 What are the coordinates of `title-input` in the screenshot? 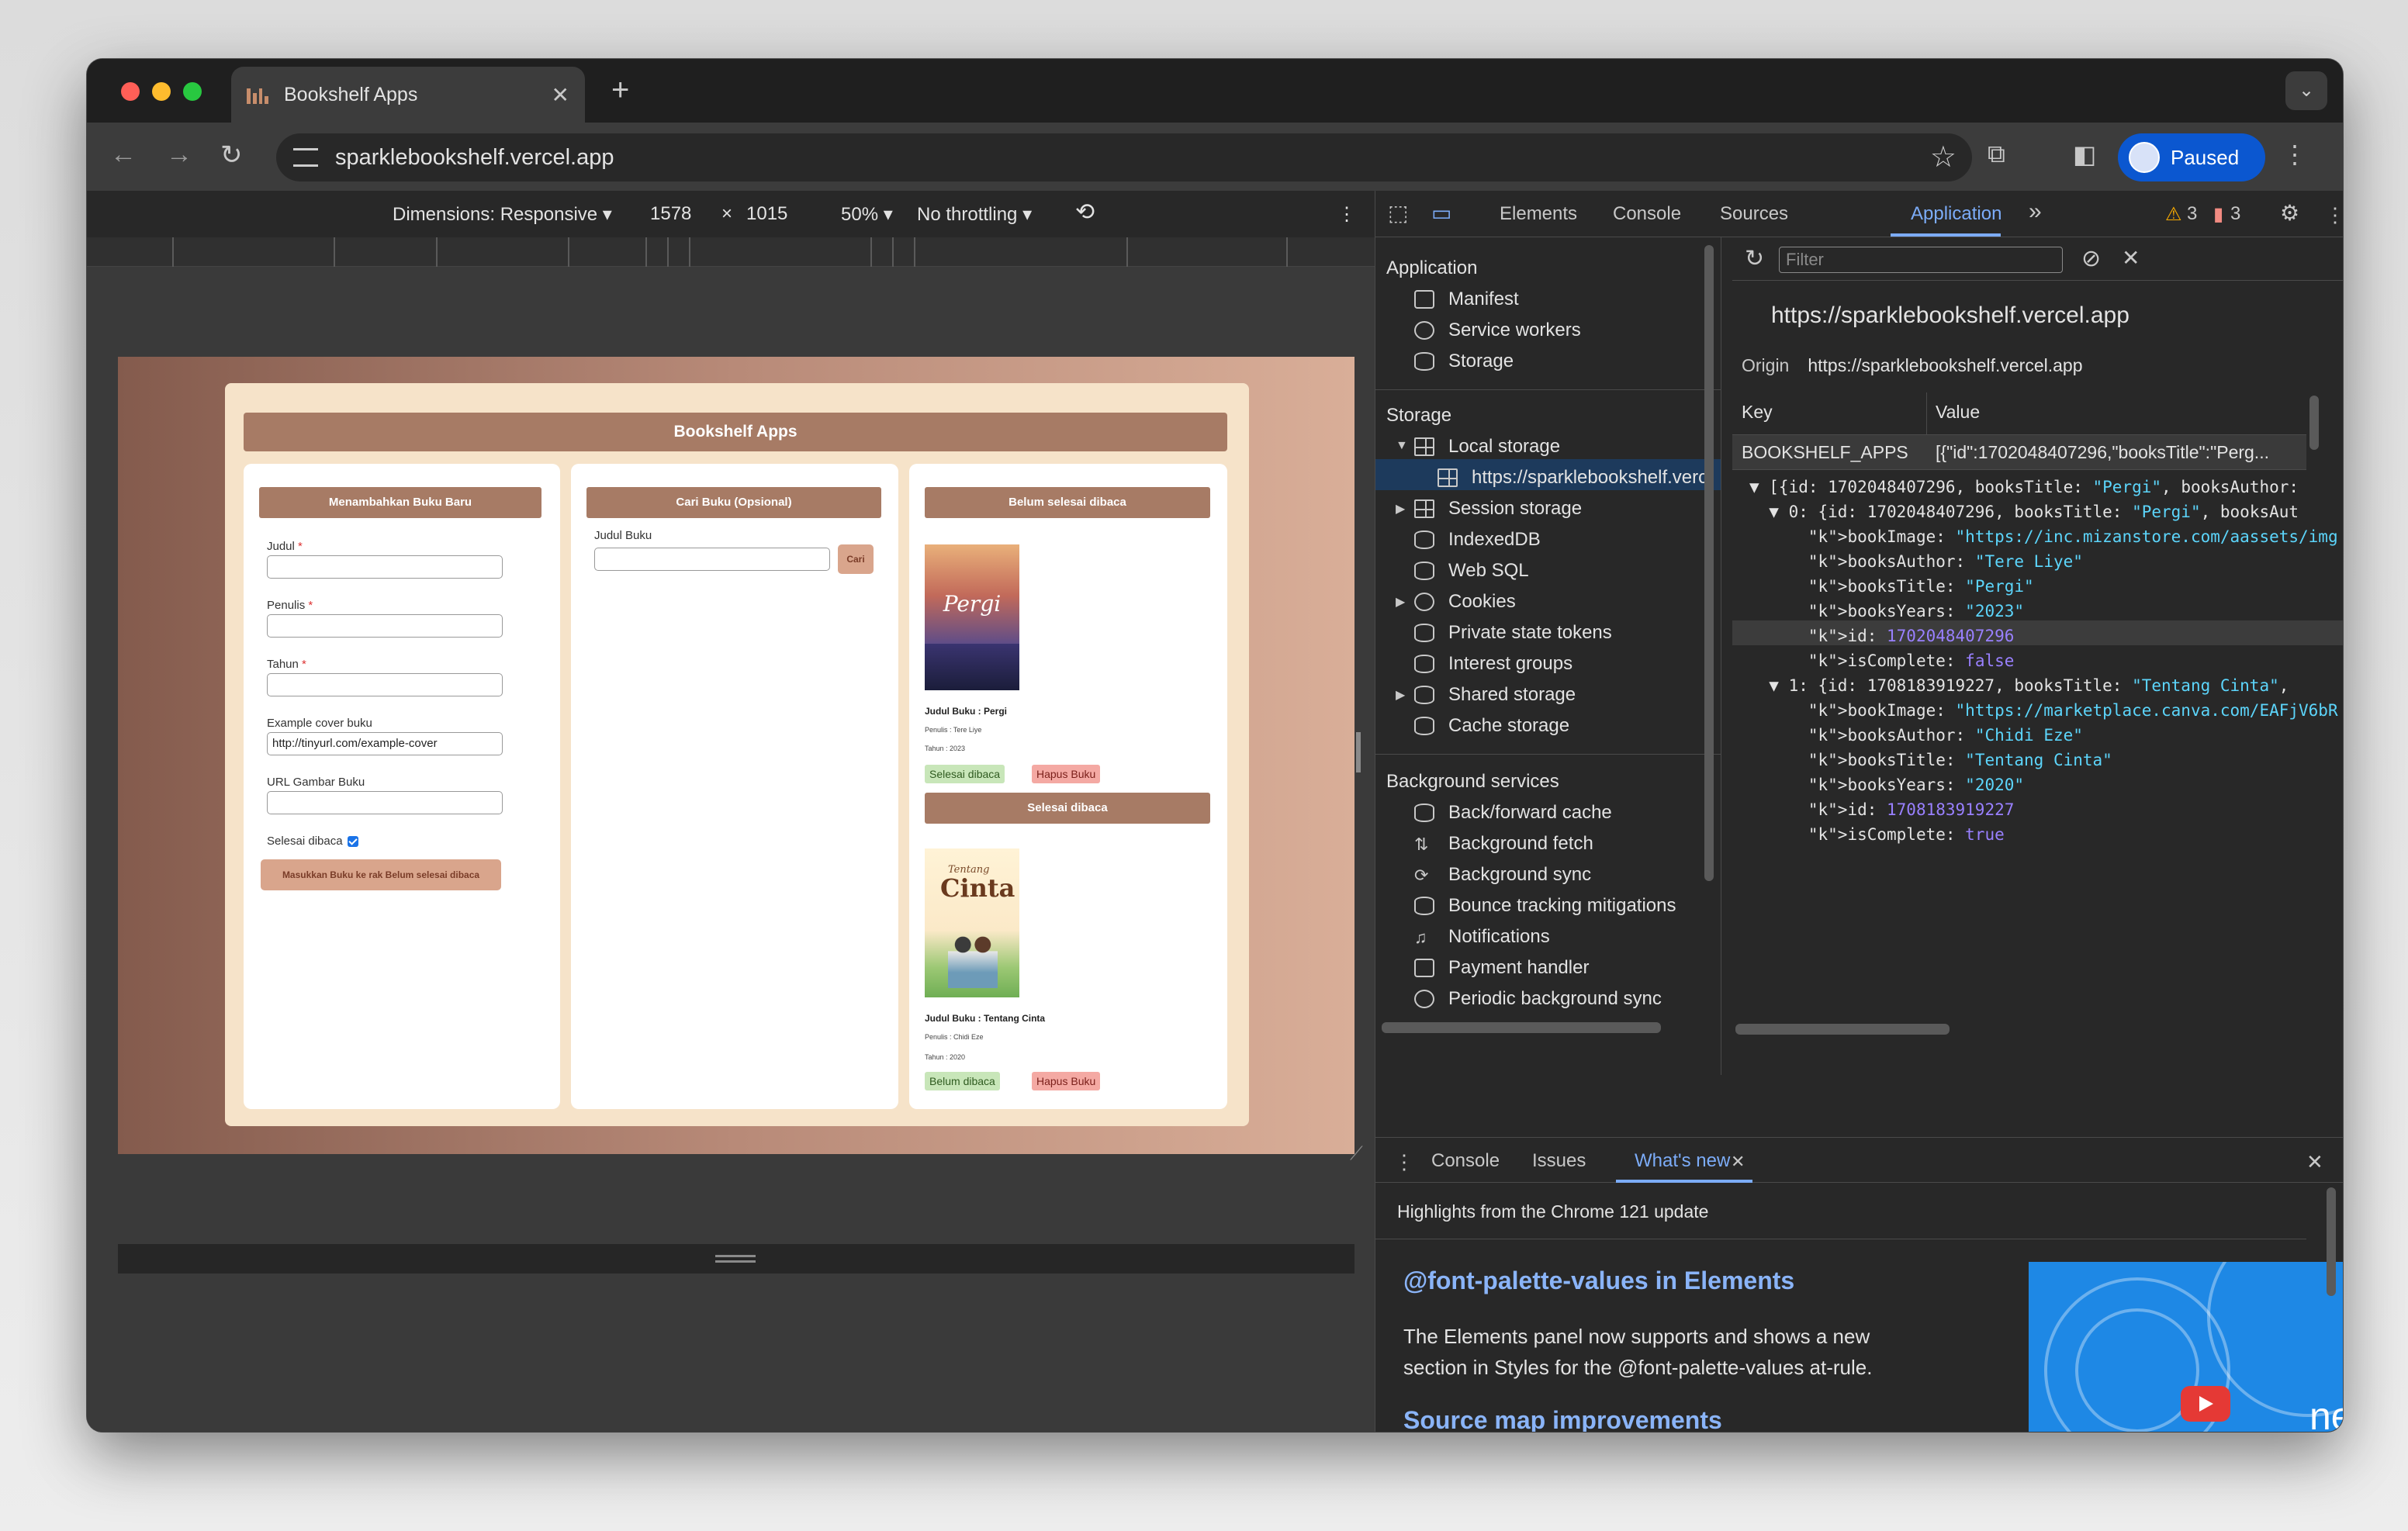 It's located at (385, 567).